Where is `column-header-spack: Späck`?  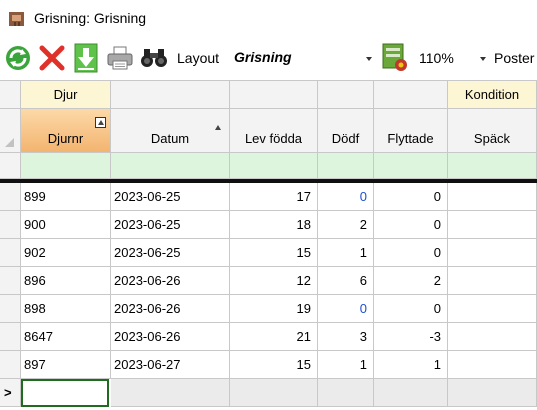 column-header-spack: Späck is located at coordinates (492, 131).